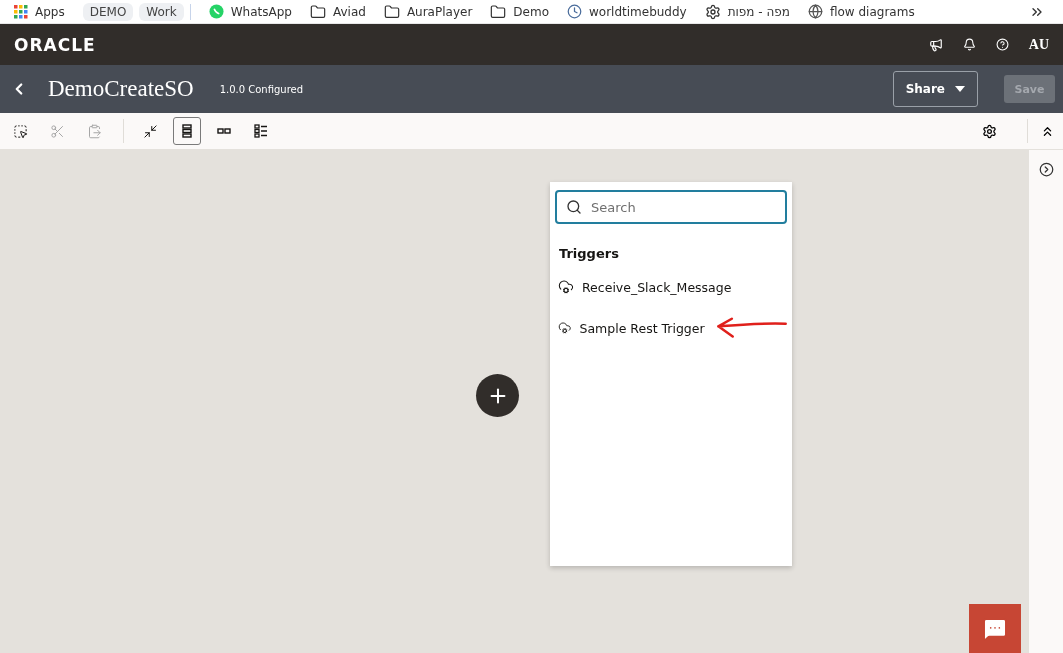 The width and height of the screenshot is (1063, 653). I want to click on vertical-layout-icon, so click(187, 131).